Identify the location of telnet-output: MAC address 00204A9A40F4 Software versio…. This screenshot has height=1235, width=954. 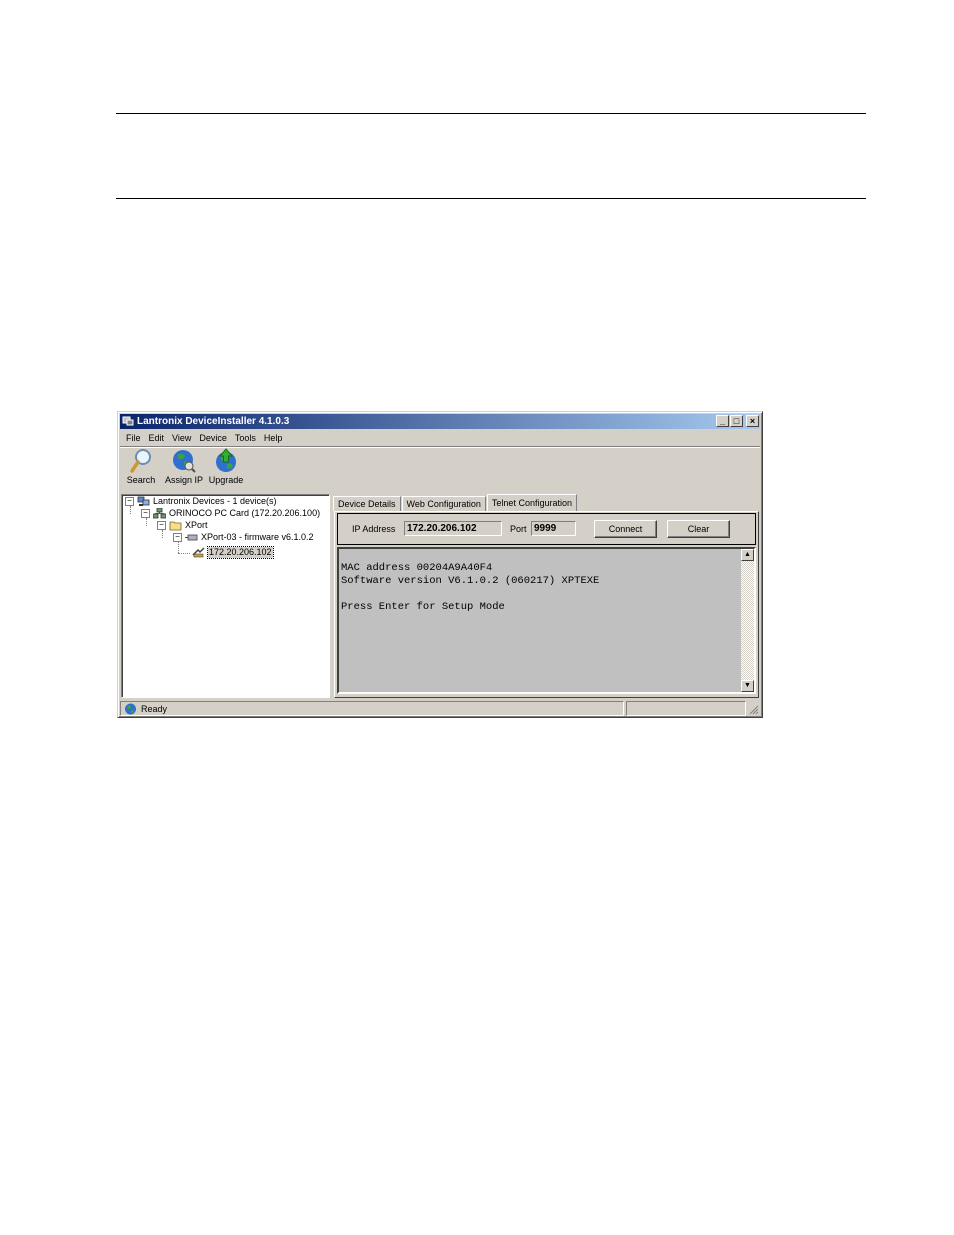
(546, 620).